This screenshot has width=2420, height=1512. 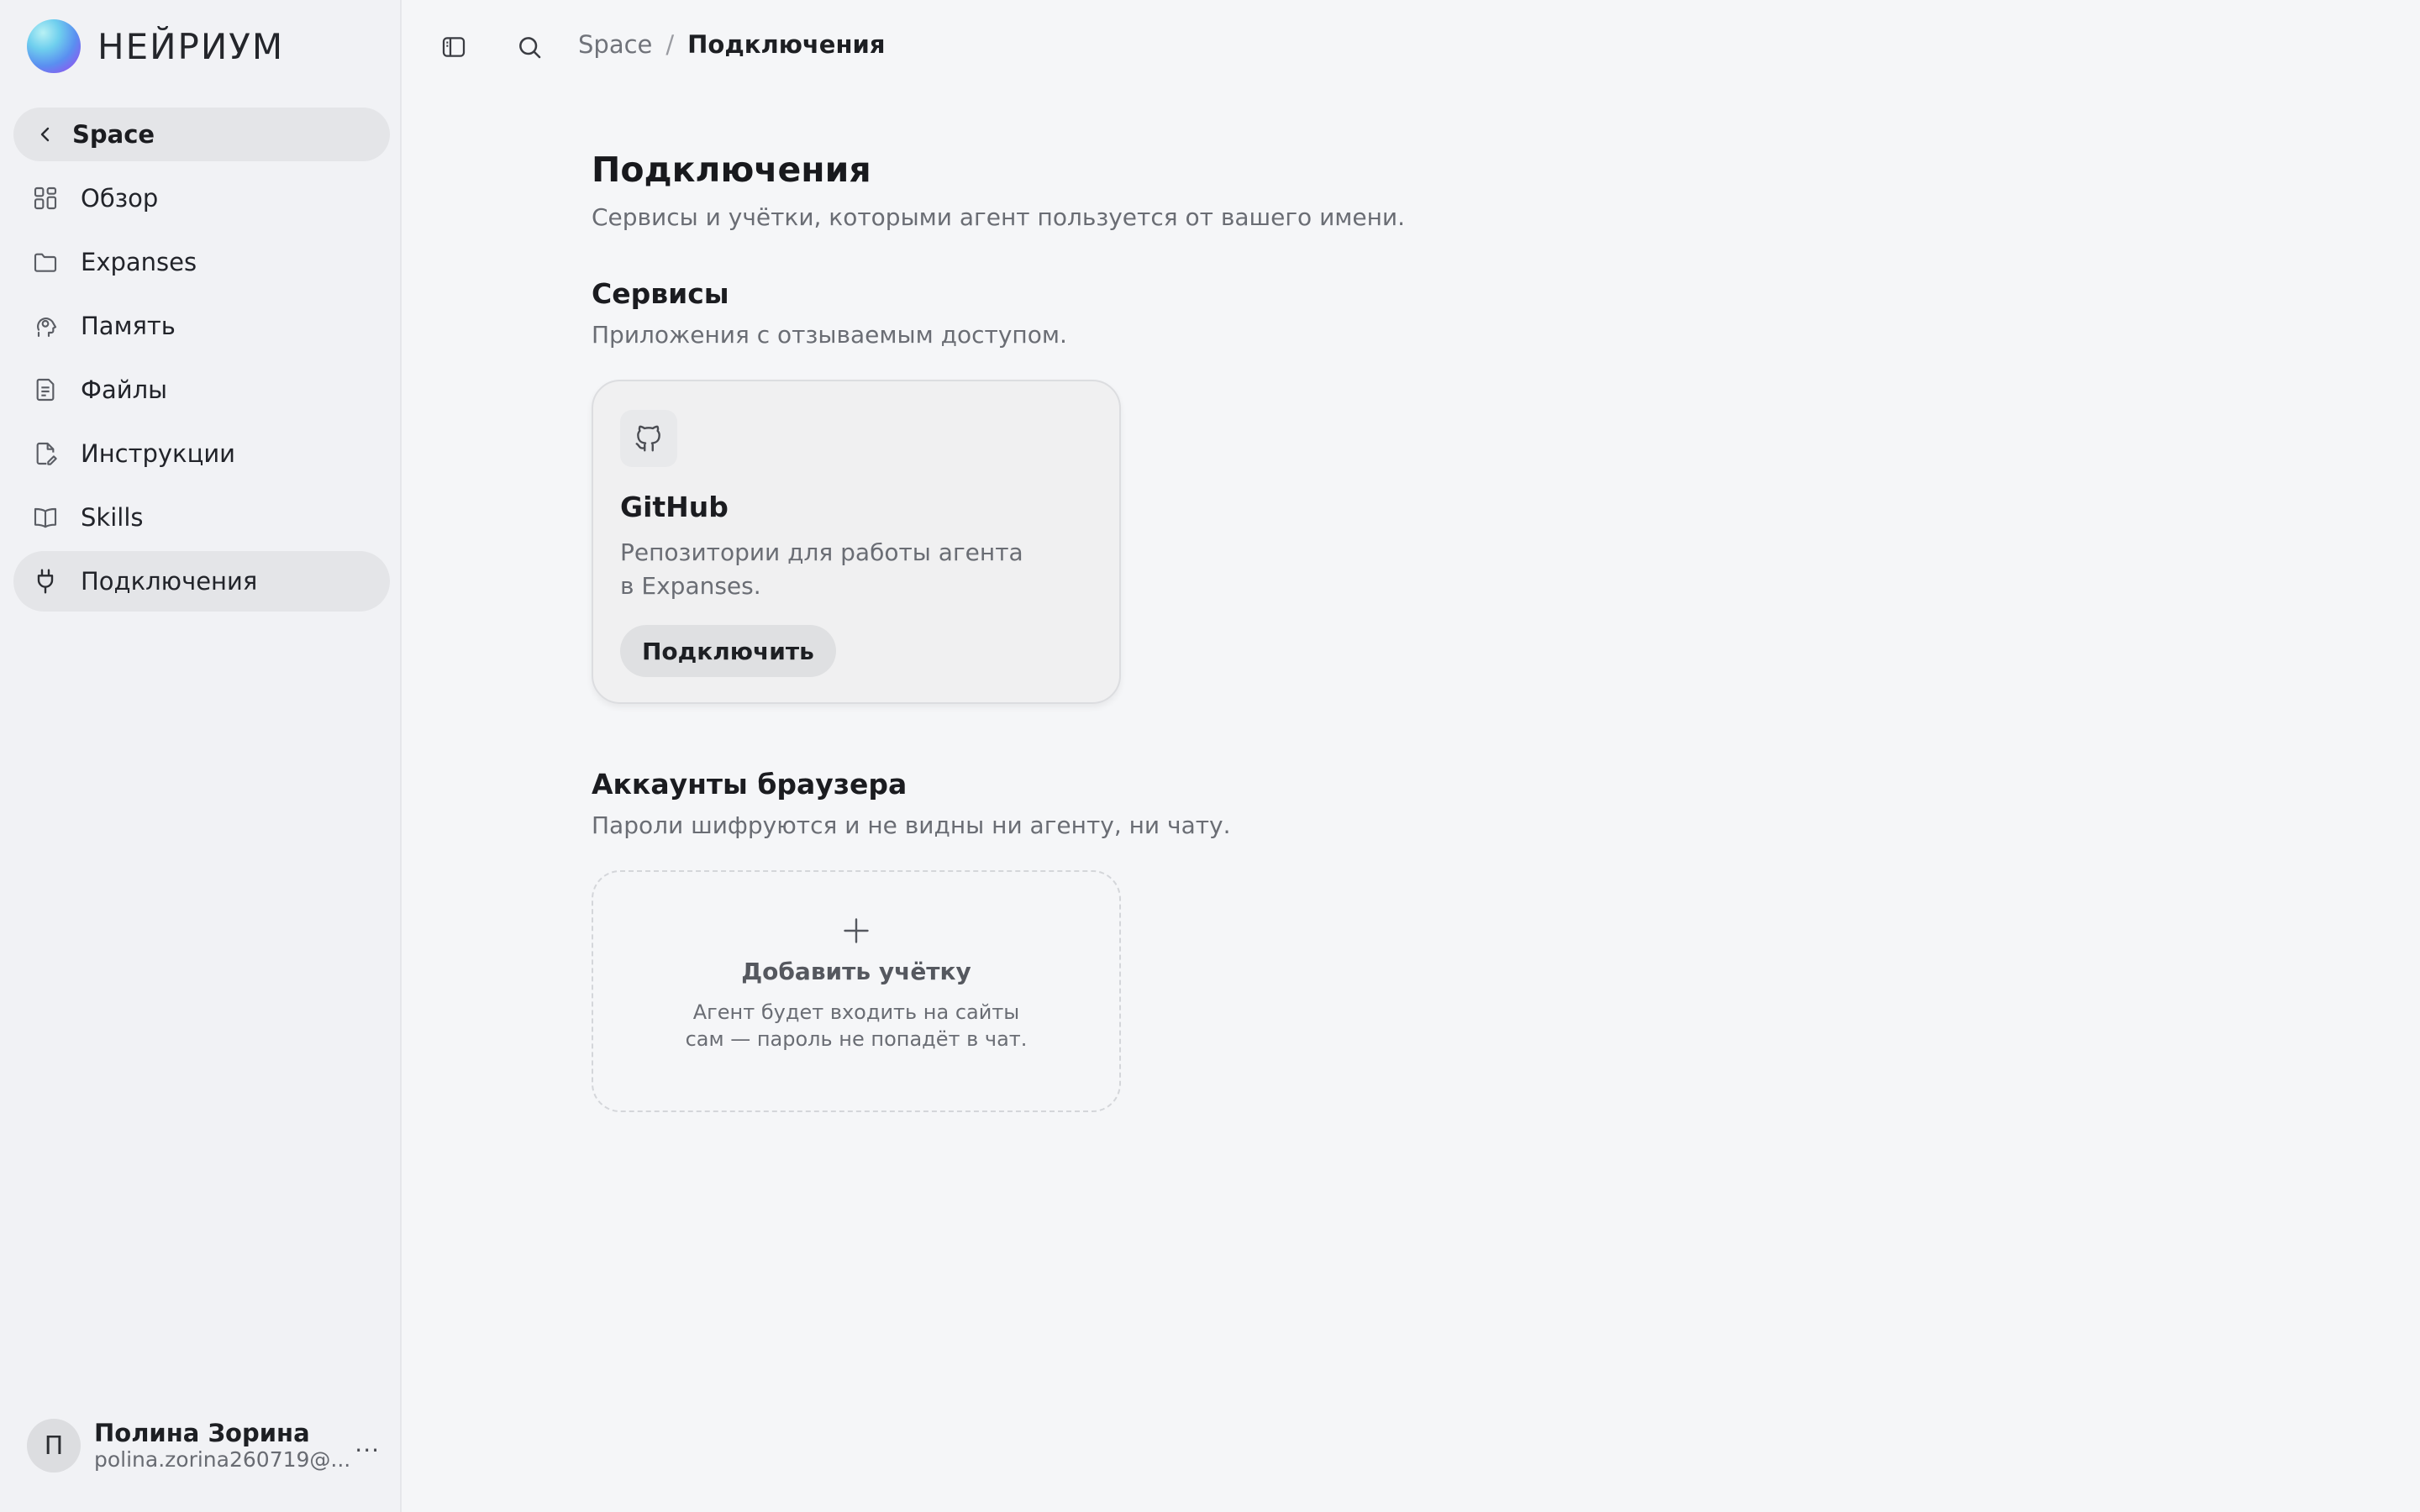 I want to click on user-name: Полина Зорина, so click(x=202, y=1433).